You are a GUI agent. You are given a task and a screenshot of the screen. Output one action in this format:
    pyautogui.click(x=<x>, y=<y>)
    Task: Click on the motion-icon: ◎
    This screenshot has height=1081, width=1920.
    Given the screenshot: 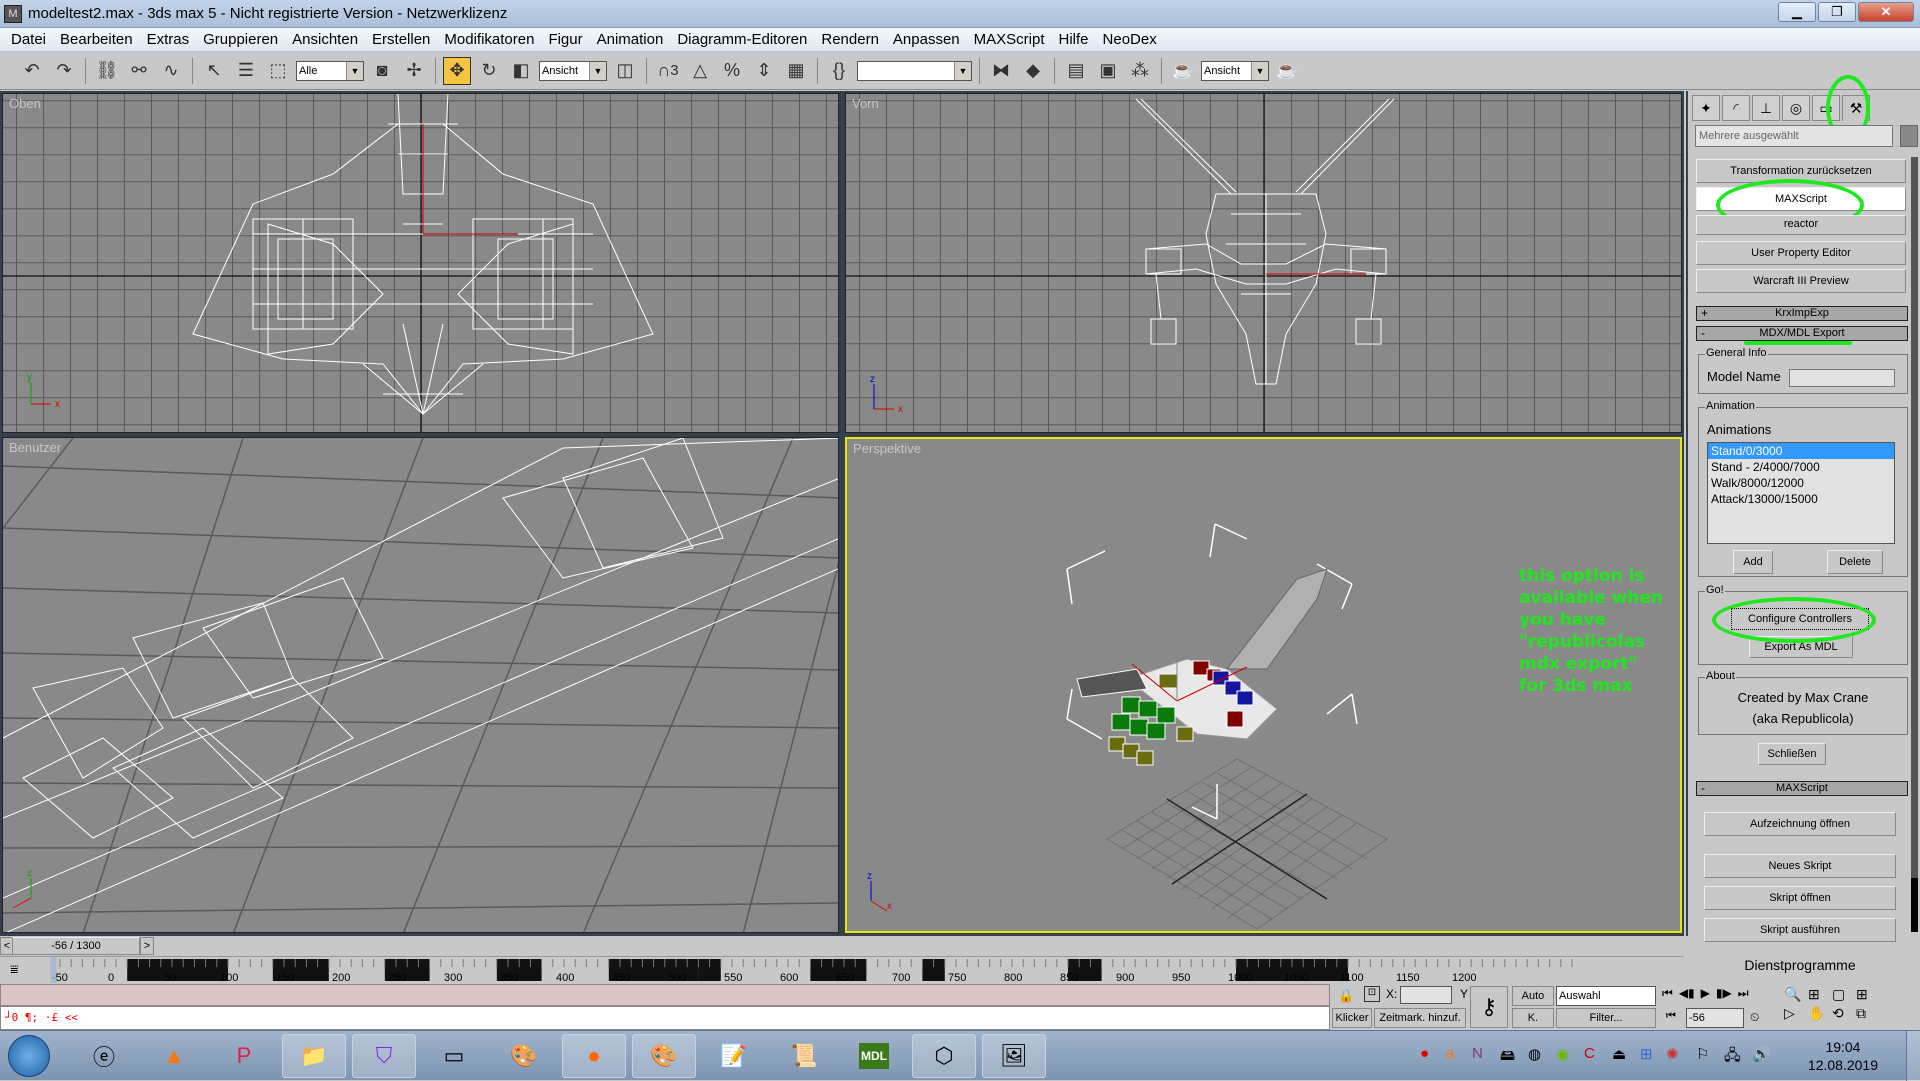 What is the action you would take?
    pyautogui.click(x=1796, y=108)
    